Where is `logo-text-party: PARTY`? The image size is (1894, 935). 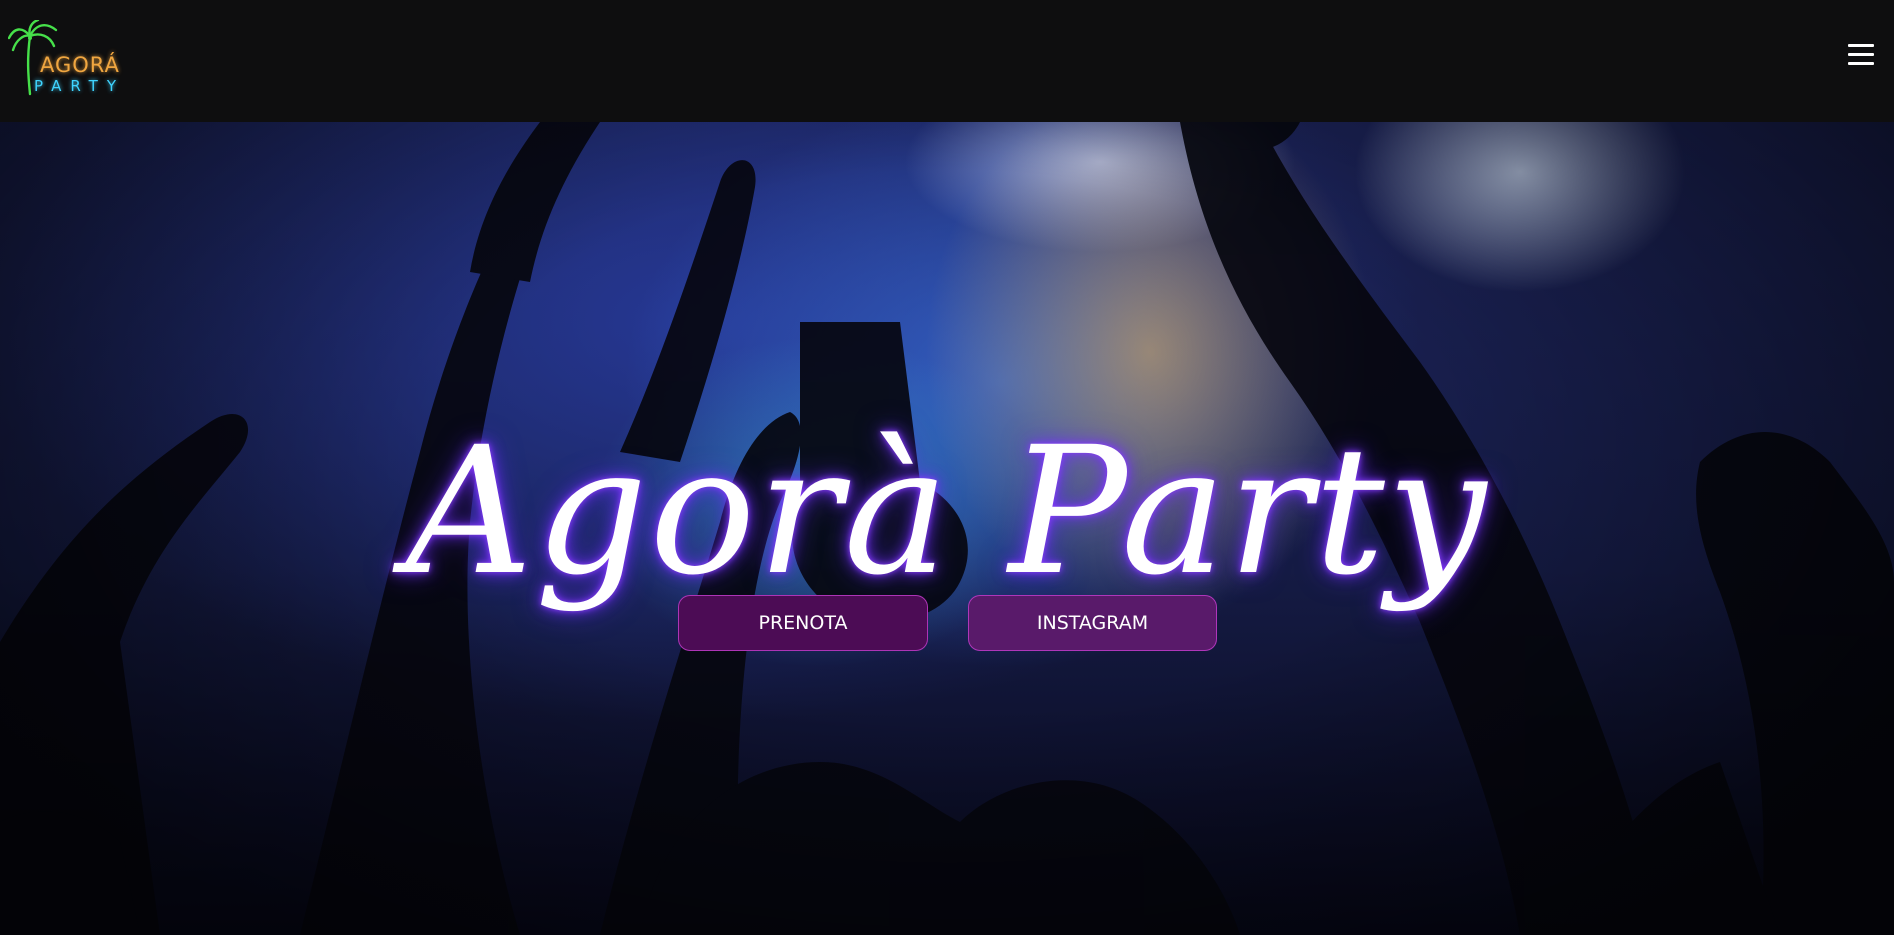 logo-text-party: PARTY is located at coordinates (80, 86).